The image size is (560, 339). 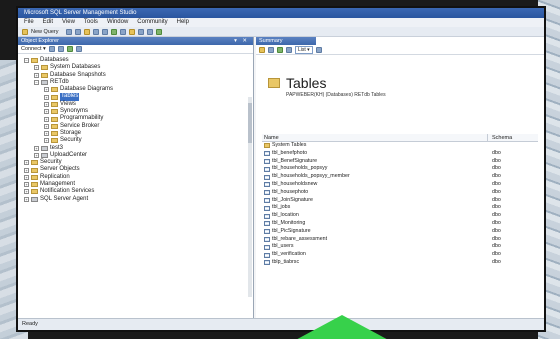 What do you see at coordinates (250, 197) in the screenshot?
I see `tree-scrollbar` at bounding box center [250, 197].